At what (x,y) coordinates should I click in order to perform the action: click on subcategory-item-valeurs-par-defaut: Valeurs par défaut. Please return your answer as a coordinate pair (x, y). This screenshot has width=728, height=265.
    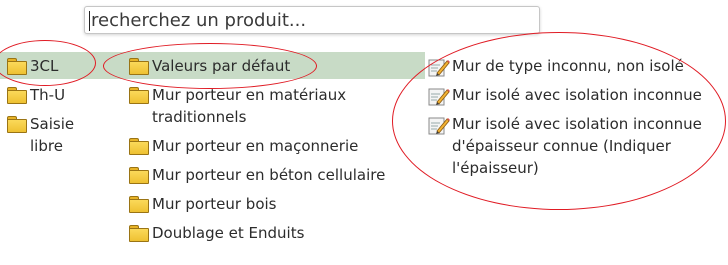
    Looking at the image, I should click on (272, 66).